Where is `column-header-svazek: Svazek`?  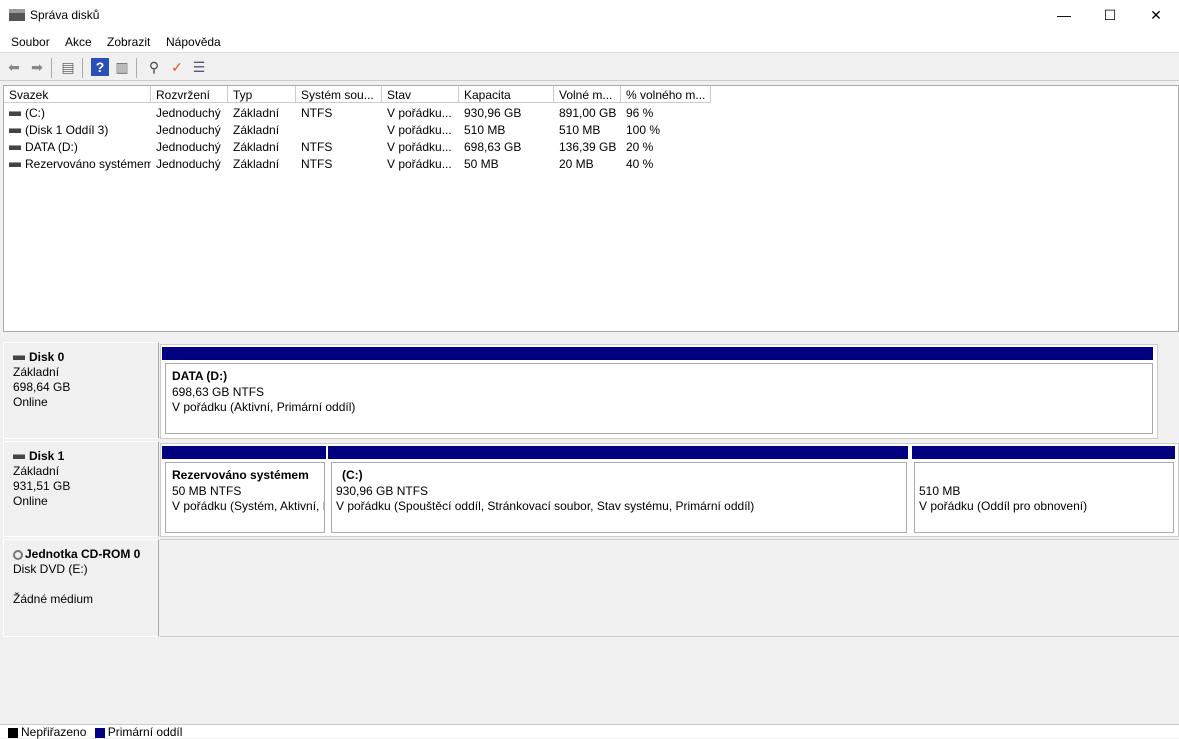
column-header-svazek: Svazek is located at coordinates (77, 94).